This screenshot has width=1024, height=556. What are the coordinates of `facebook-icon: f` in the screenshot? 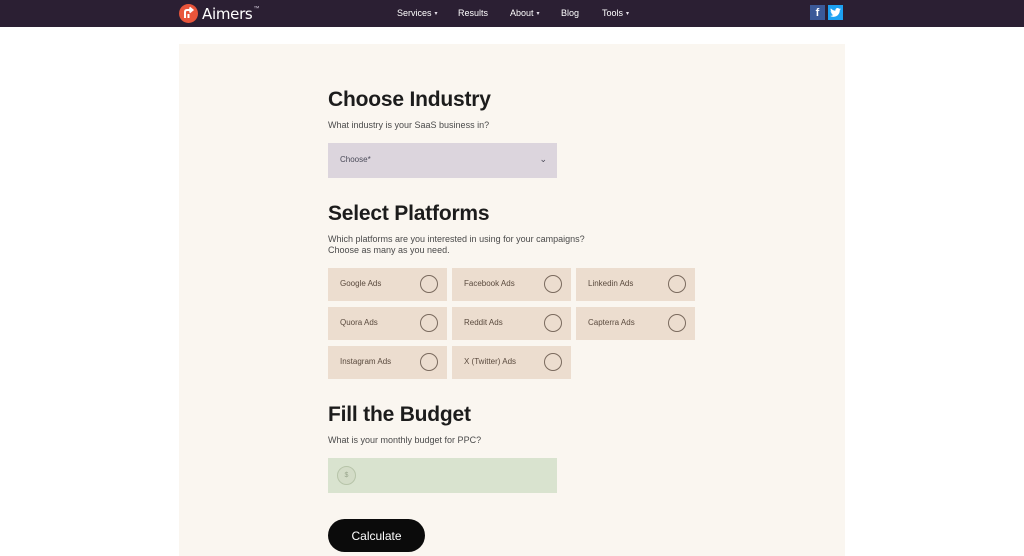 It's located at (817, 12).